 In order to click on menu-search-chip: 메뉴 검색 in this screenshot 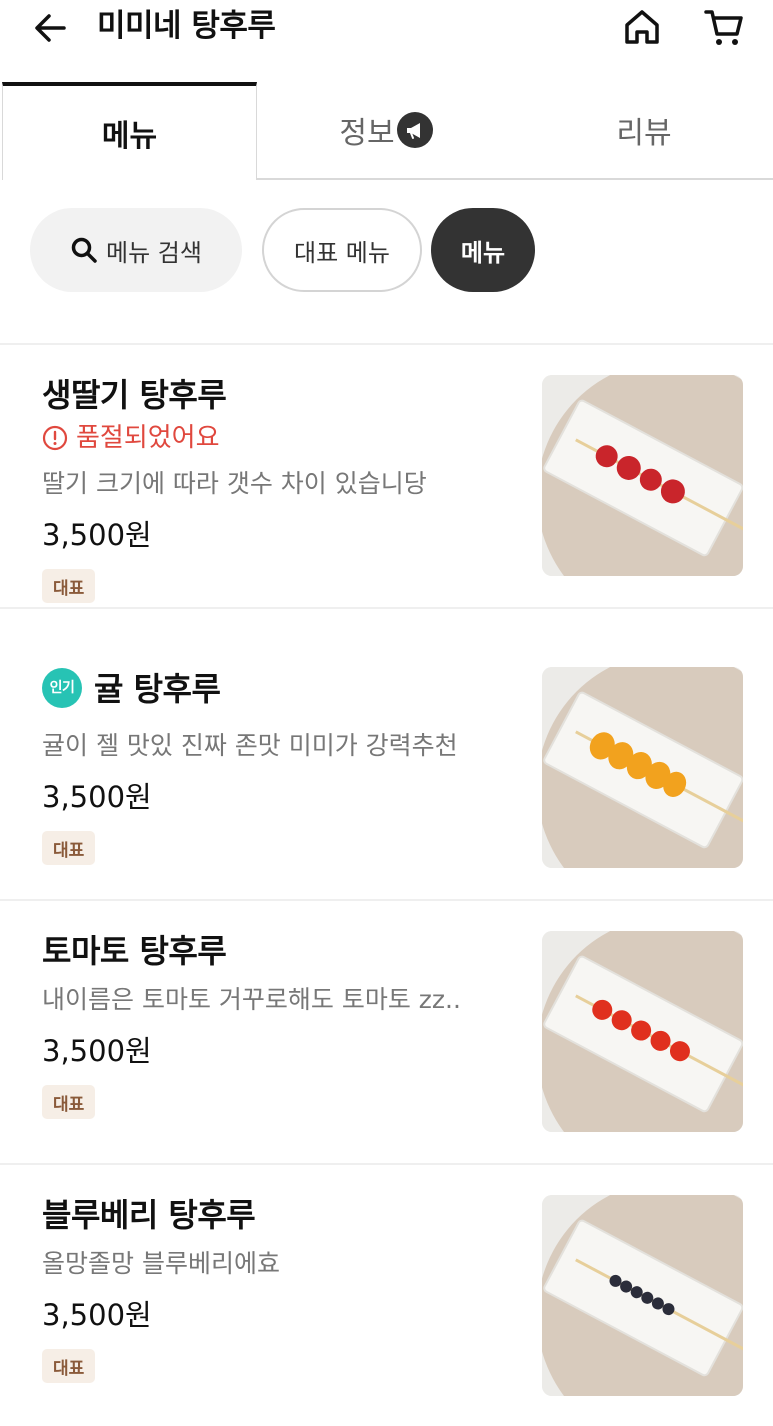, I will do `click(136, 250)`.